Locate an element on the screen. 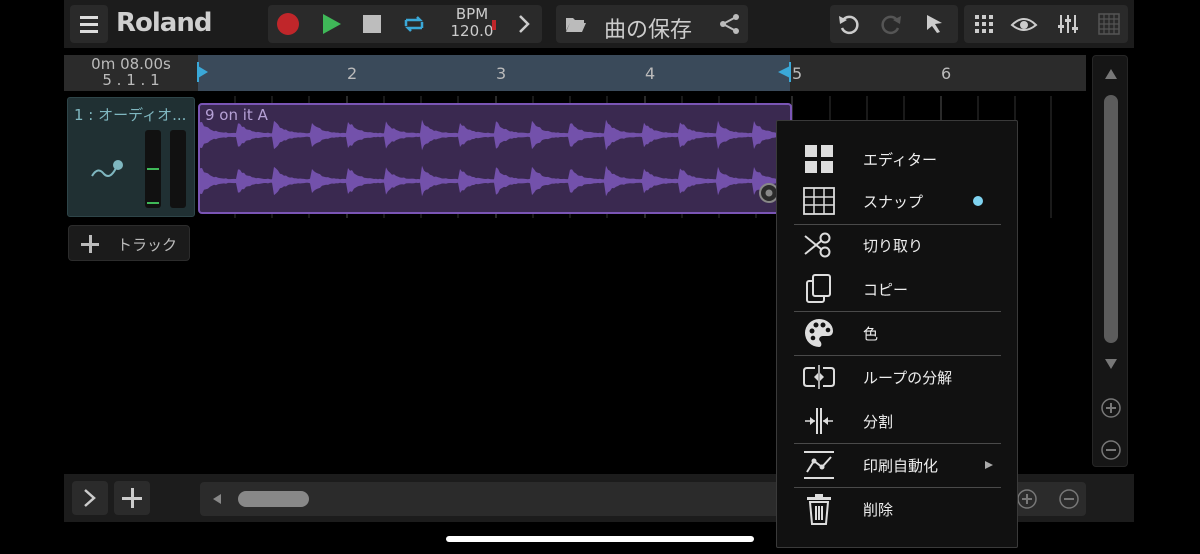  zoom-out-horizontal-icon is located at coordinates (1069, 499).